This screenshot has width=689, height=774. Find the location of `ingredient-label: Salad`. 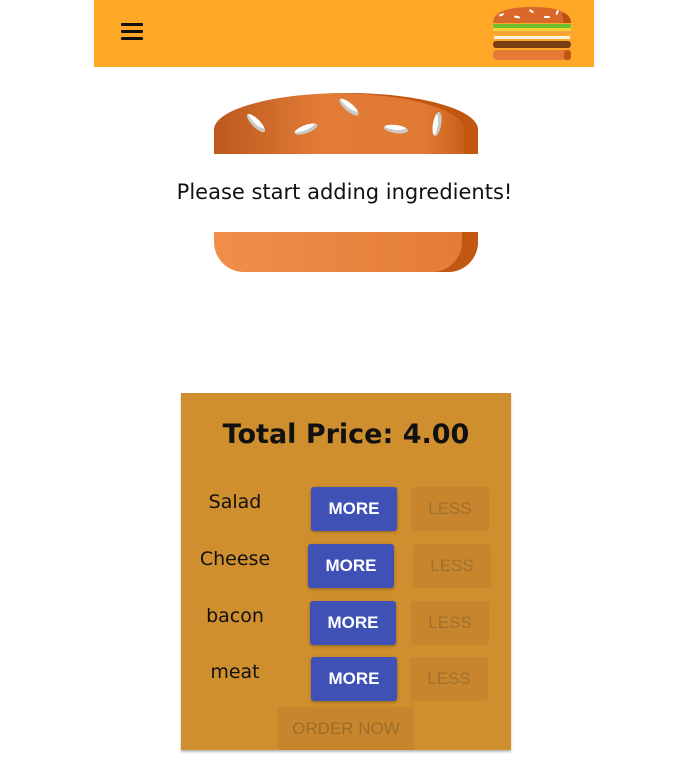

ingredient-label: Salad is located at coordinates (235, 502).